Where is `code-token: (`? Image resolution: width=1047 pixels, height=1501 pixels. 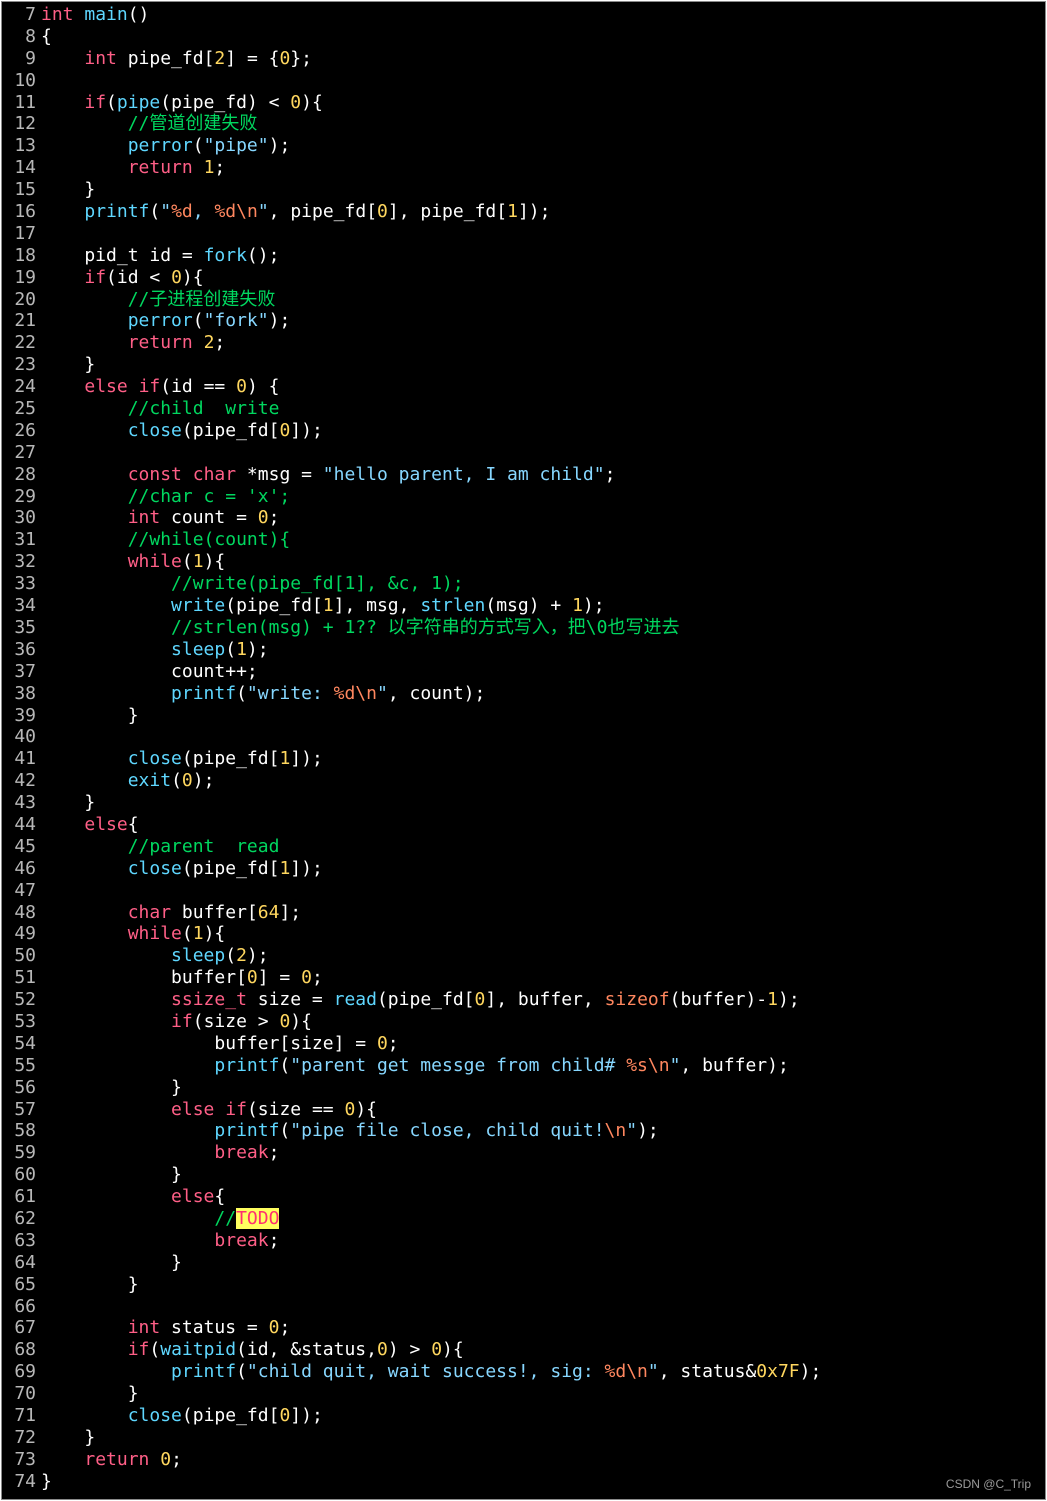 code-token: ( is located at coordinates (231, 956).